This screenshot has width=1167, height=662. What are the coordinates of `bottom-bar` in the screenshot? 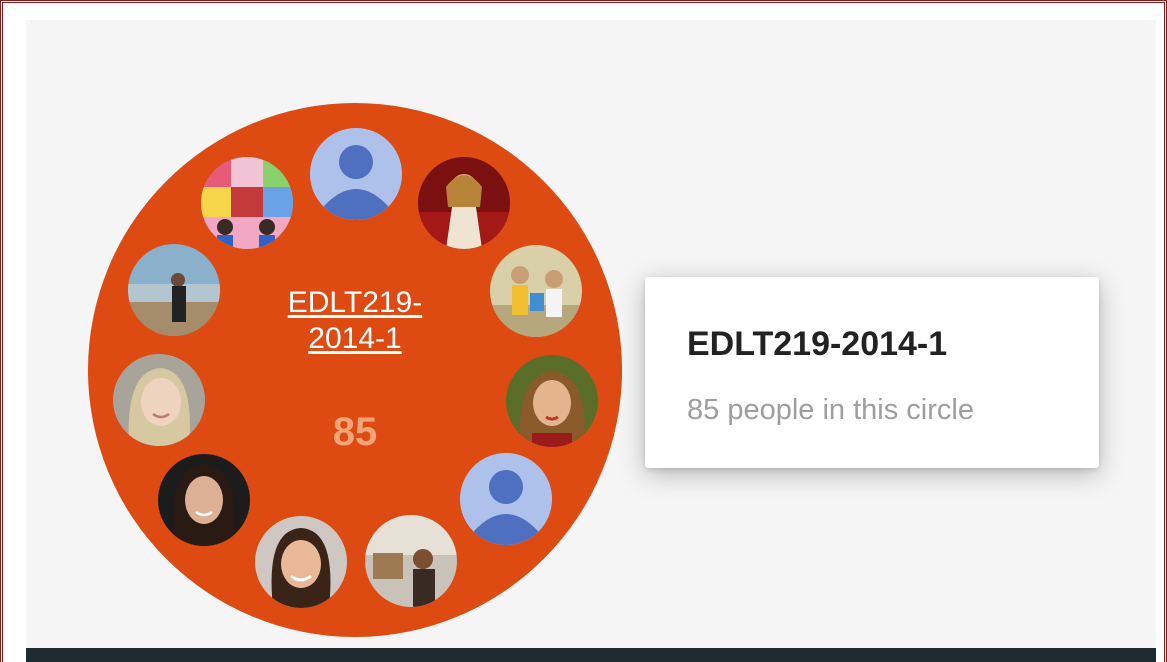 It's located at (591, 655).